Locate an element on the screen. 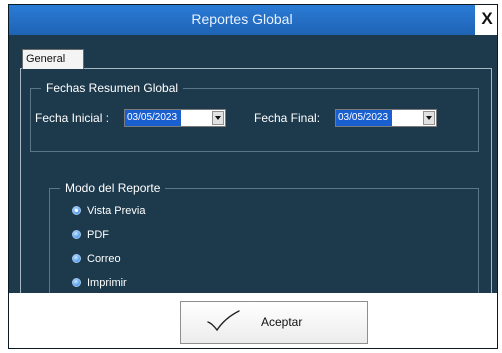 The width and height of the screenshot is (502, 353). accept-button-label: Aceptar is located at coordinates (282, 322).